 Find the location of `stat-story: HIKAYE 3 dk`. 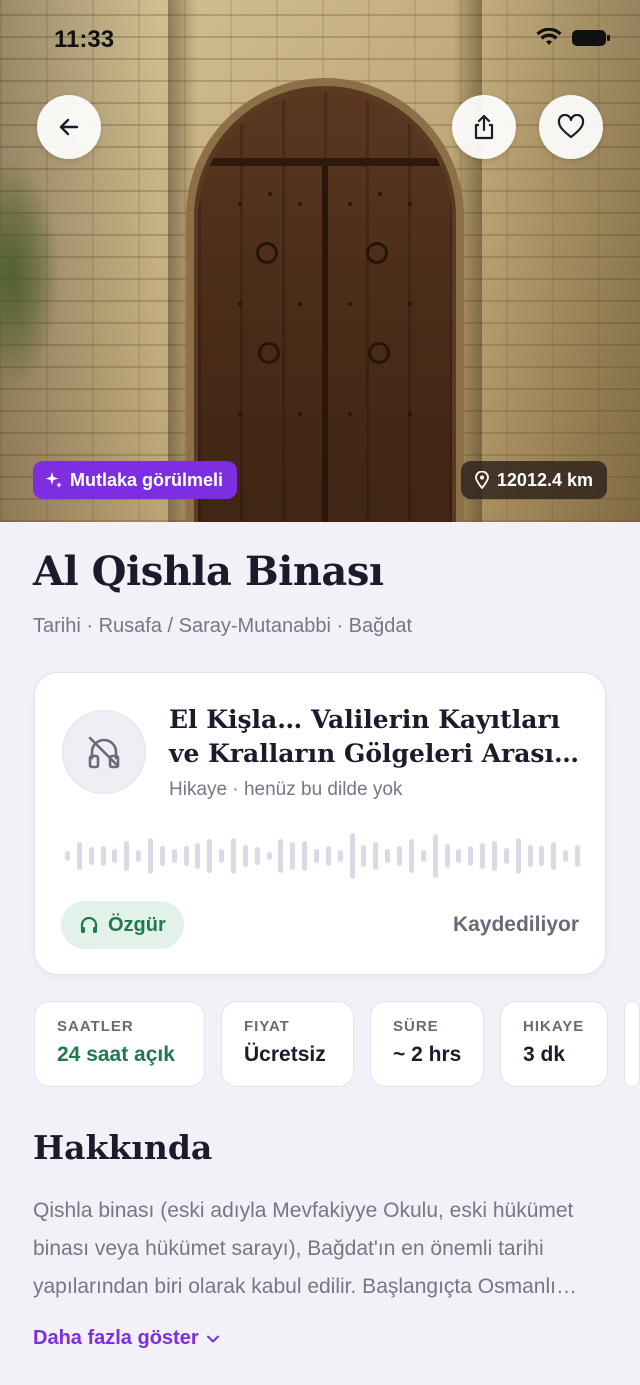

stat-story: HIKAYE 3 dk is located at coordinates (554, 1044).